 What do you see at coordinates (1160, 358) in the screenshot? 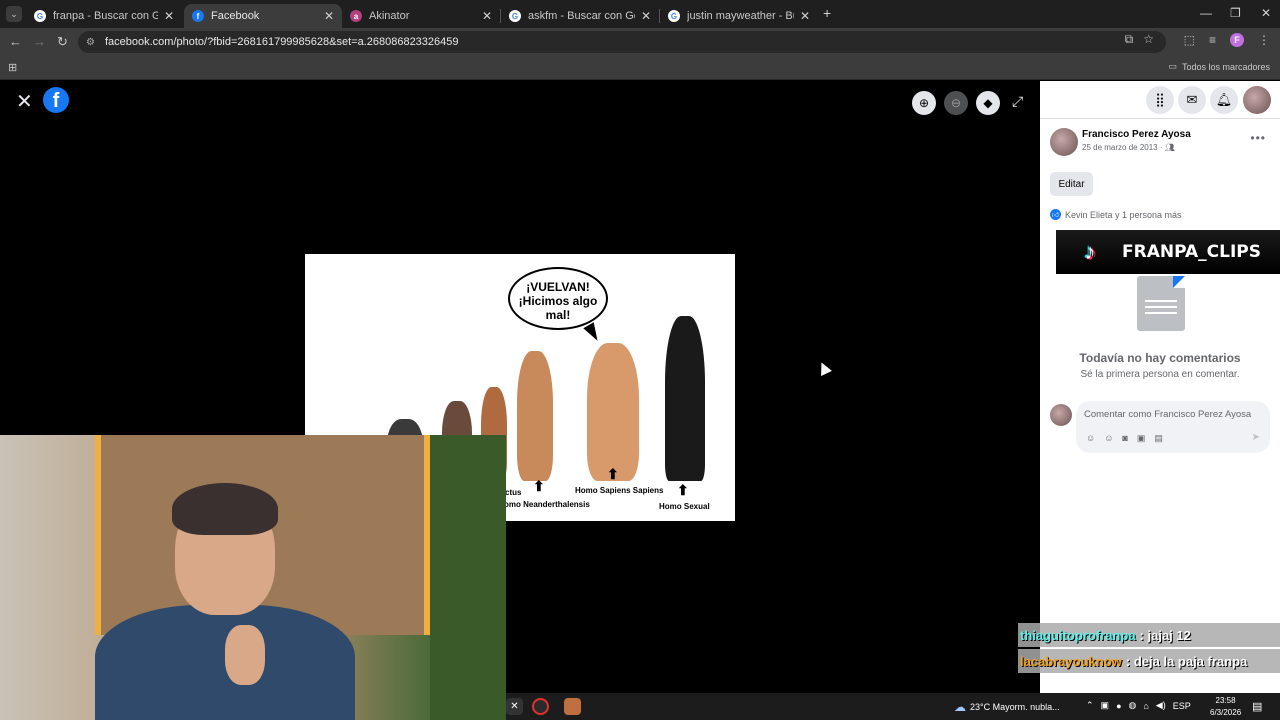
I see `no-comments-title: Todavía no hay comentarios` at bounding box center [1160, 358].